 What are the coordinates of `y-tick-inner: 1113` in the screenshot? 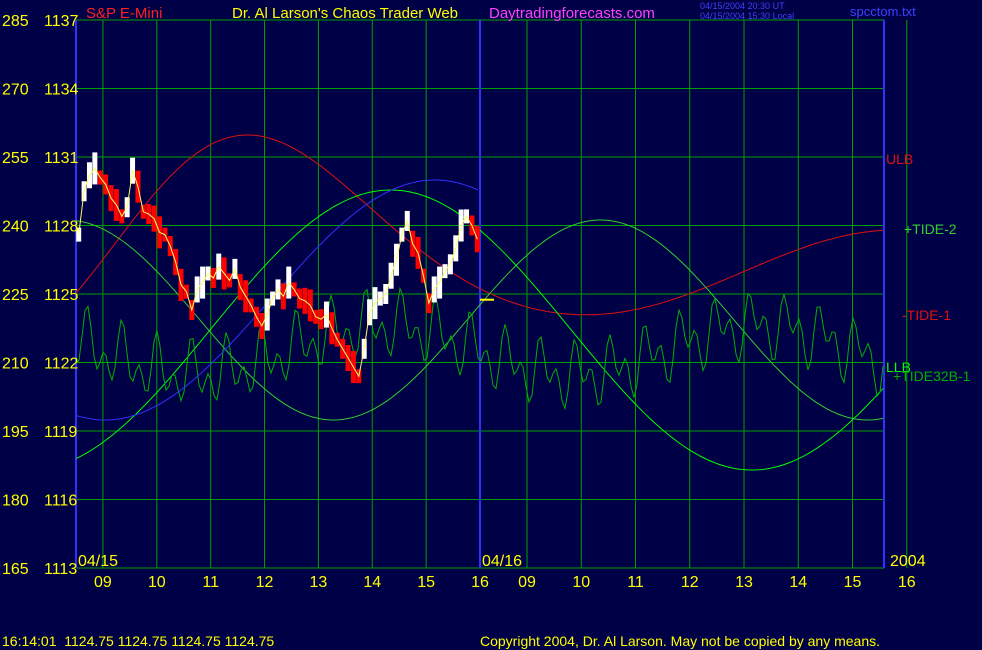 It's located at (60, 569).